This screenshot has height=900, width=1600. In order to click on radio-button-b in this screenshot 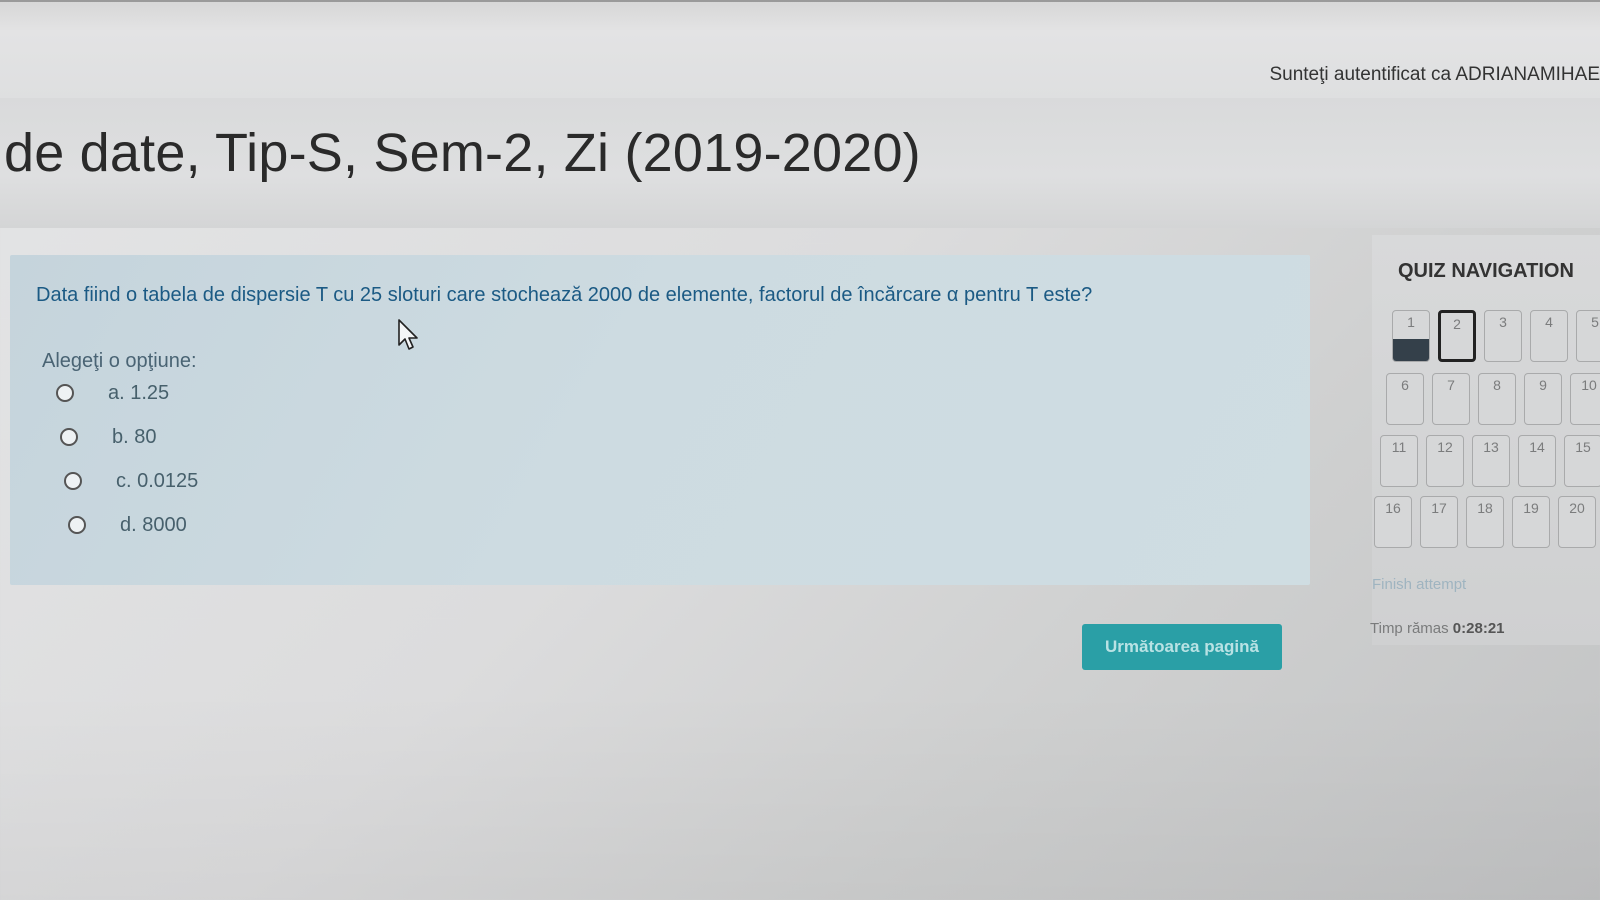, I will do `click(69, 437)`.